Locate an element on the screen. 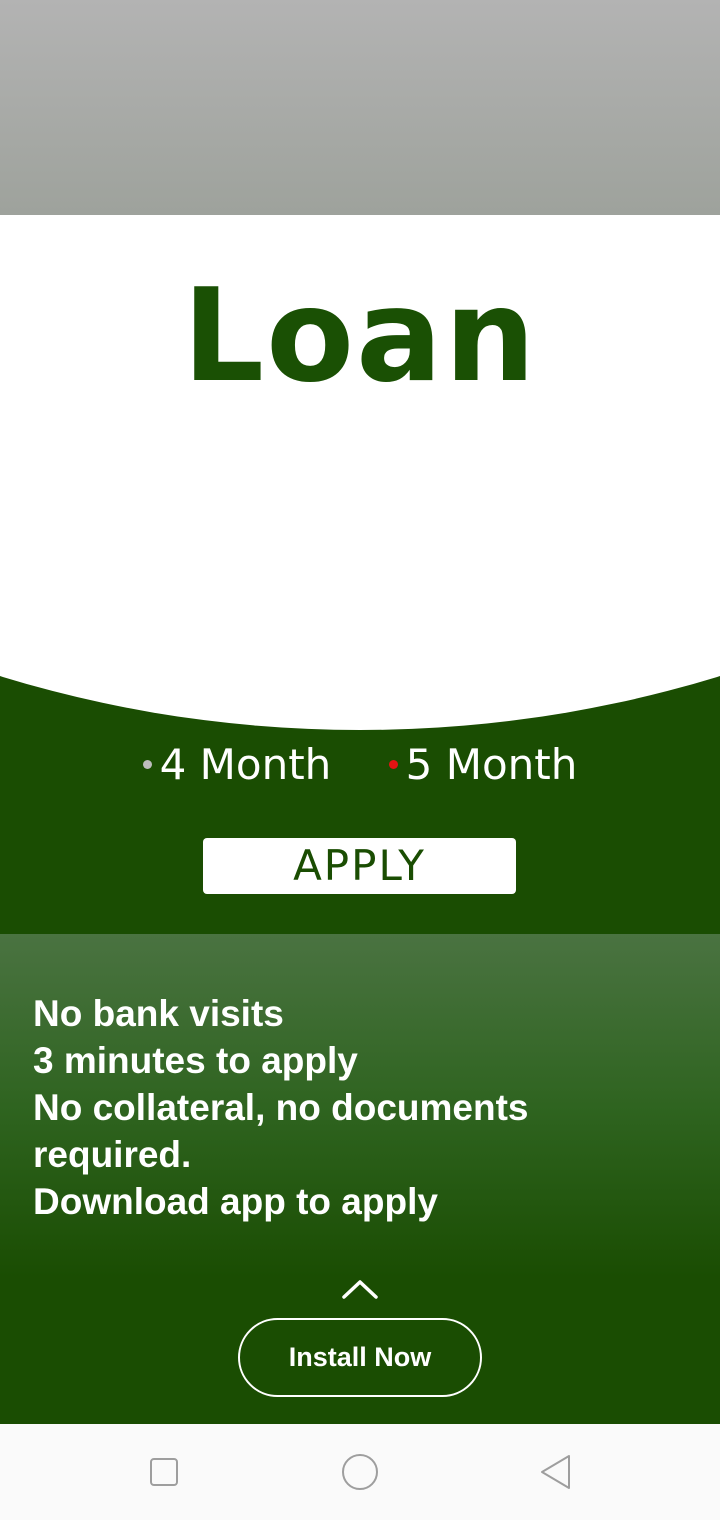 This screenshot has width=720, height=1520. feature-item: No bank visits is located at coordinates (158, 1013).